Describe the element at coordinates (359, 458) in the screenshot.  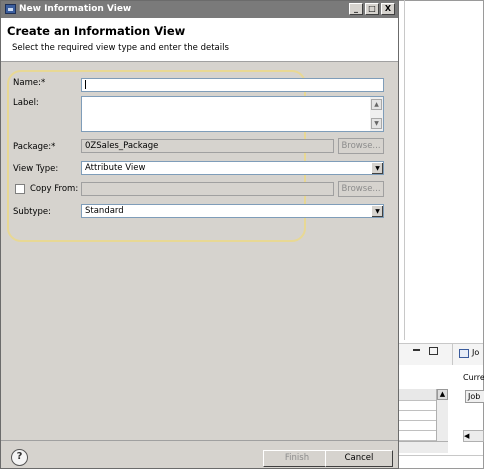
I see `cancel-button: Cancel` at that location.